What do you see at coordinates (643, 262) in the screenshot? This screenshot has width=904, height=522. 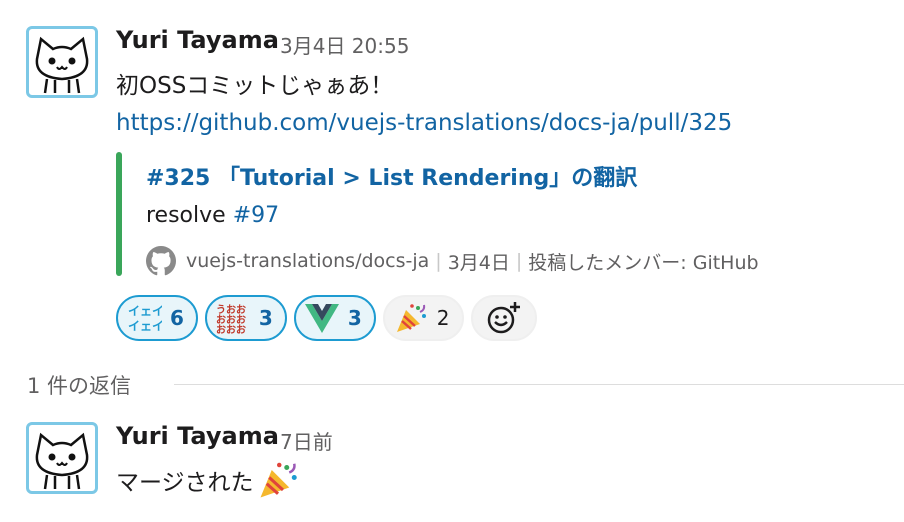 I see `attachment-posted-by: 投稿したメンバー: GitHub` at bounding box center [643, 262].